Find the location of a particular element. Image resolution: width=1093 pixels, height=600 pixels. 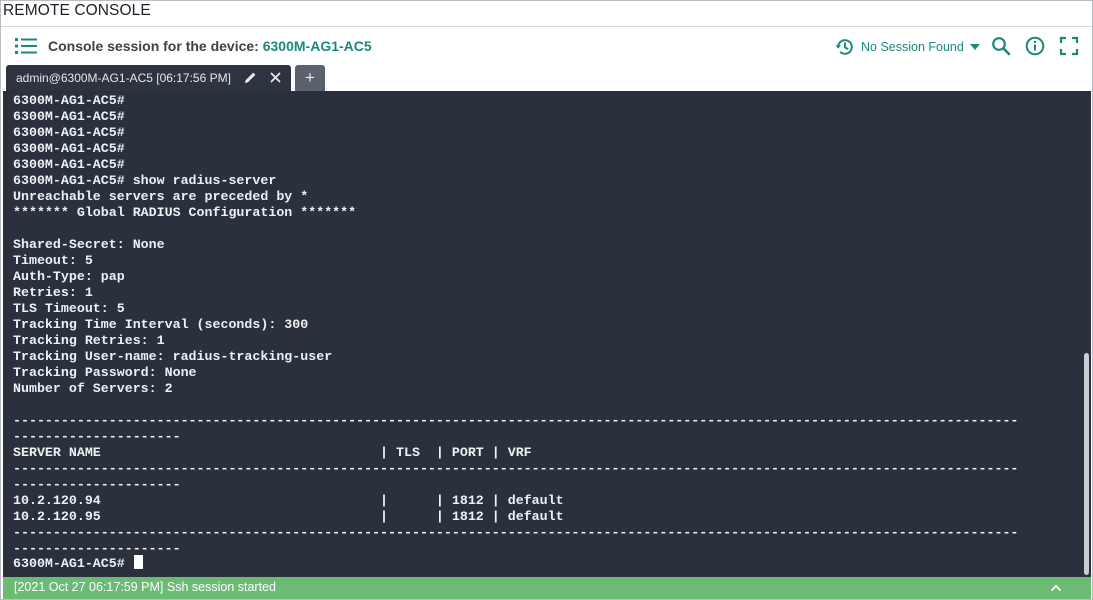

terminal-line: Tracking Password: None is located at coordinates (105, 372).